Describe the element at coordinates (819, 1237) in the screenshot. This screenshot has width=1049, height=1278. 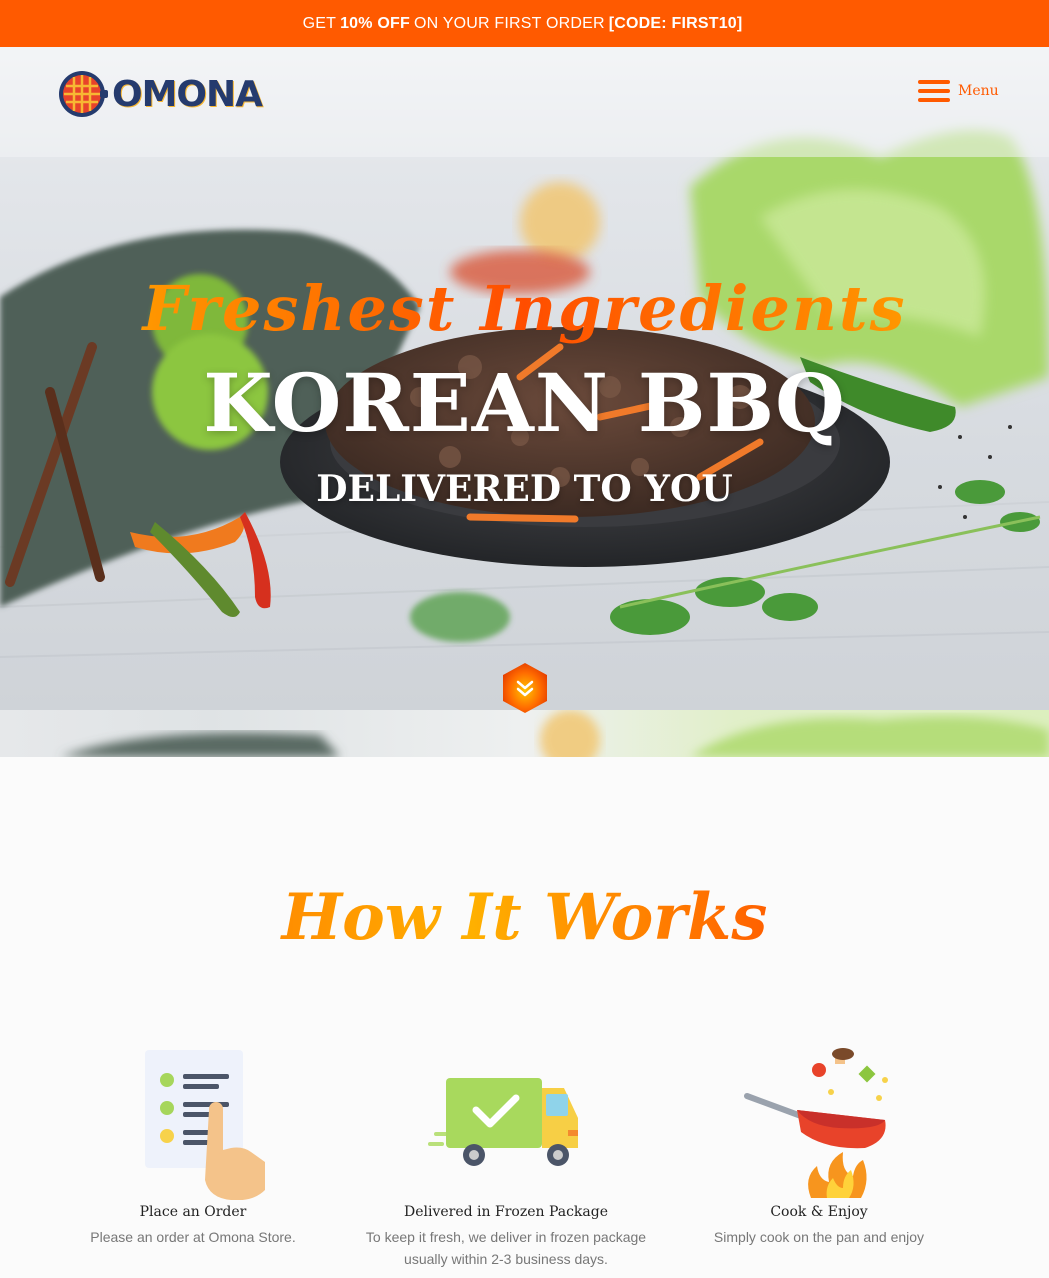
I see `step-description: Simply cook on the pan and enjoy` at that location.